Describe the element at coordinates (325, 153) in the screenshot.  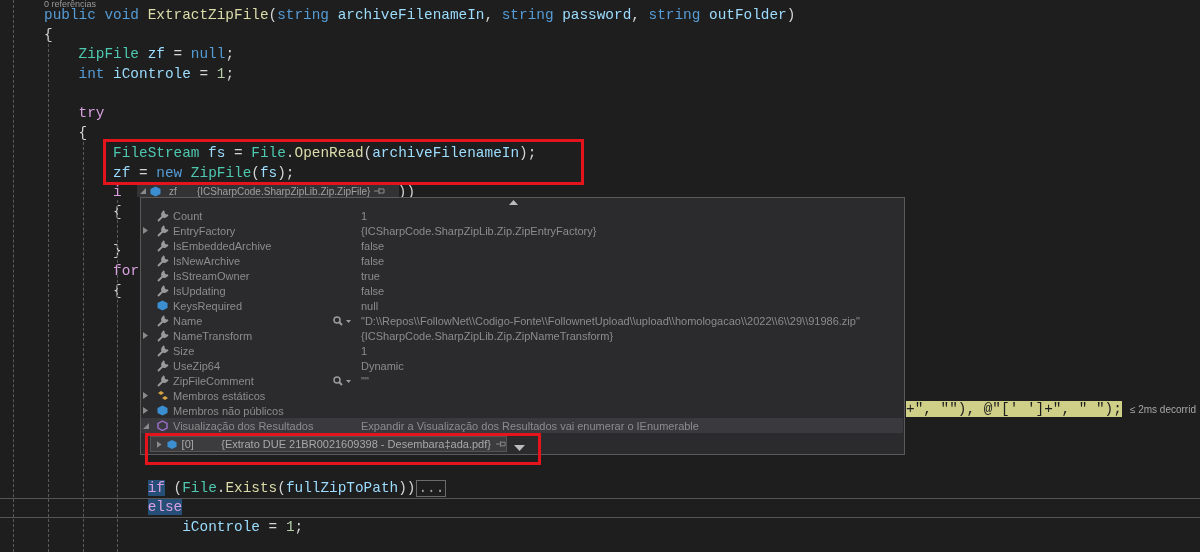
I see `code-line: FileStream fs = File.OpenRead(archiveFilenameIn);` at that location.